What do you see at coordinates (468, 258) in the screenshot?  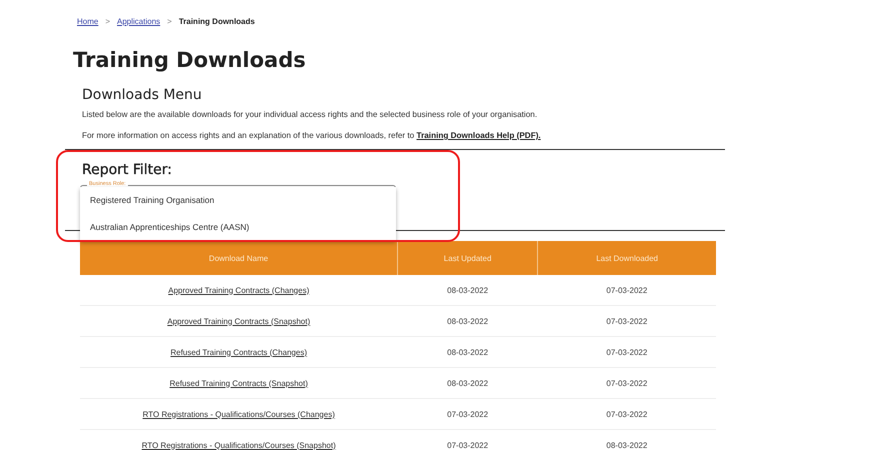 I see `column-header: Last Updated` at bounding box center [468, 258].